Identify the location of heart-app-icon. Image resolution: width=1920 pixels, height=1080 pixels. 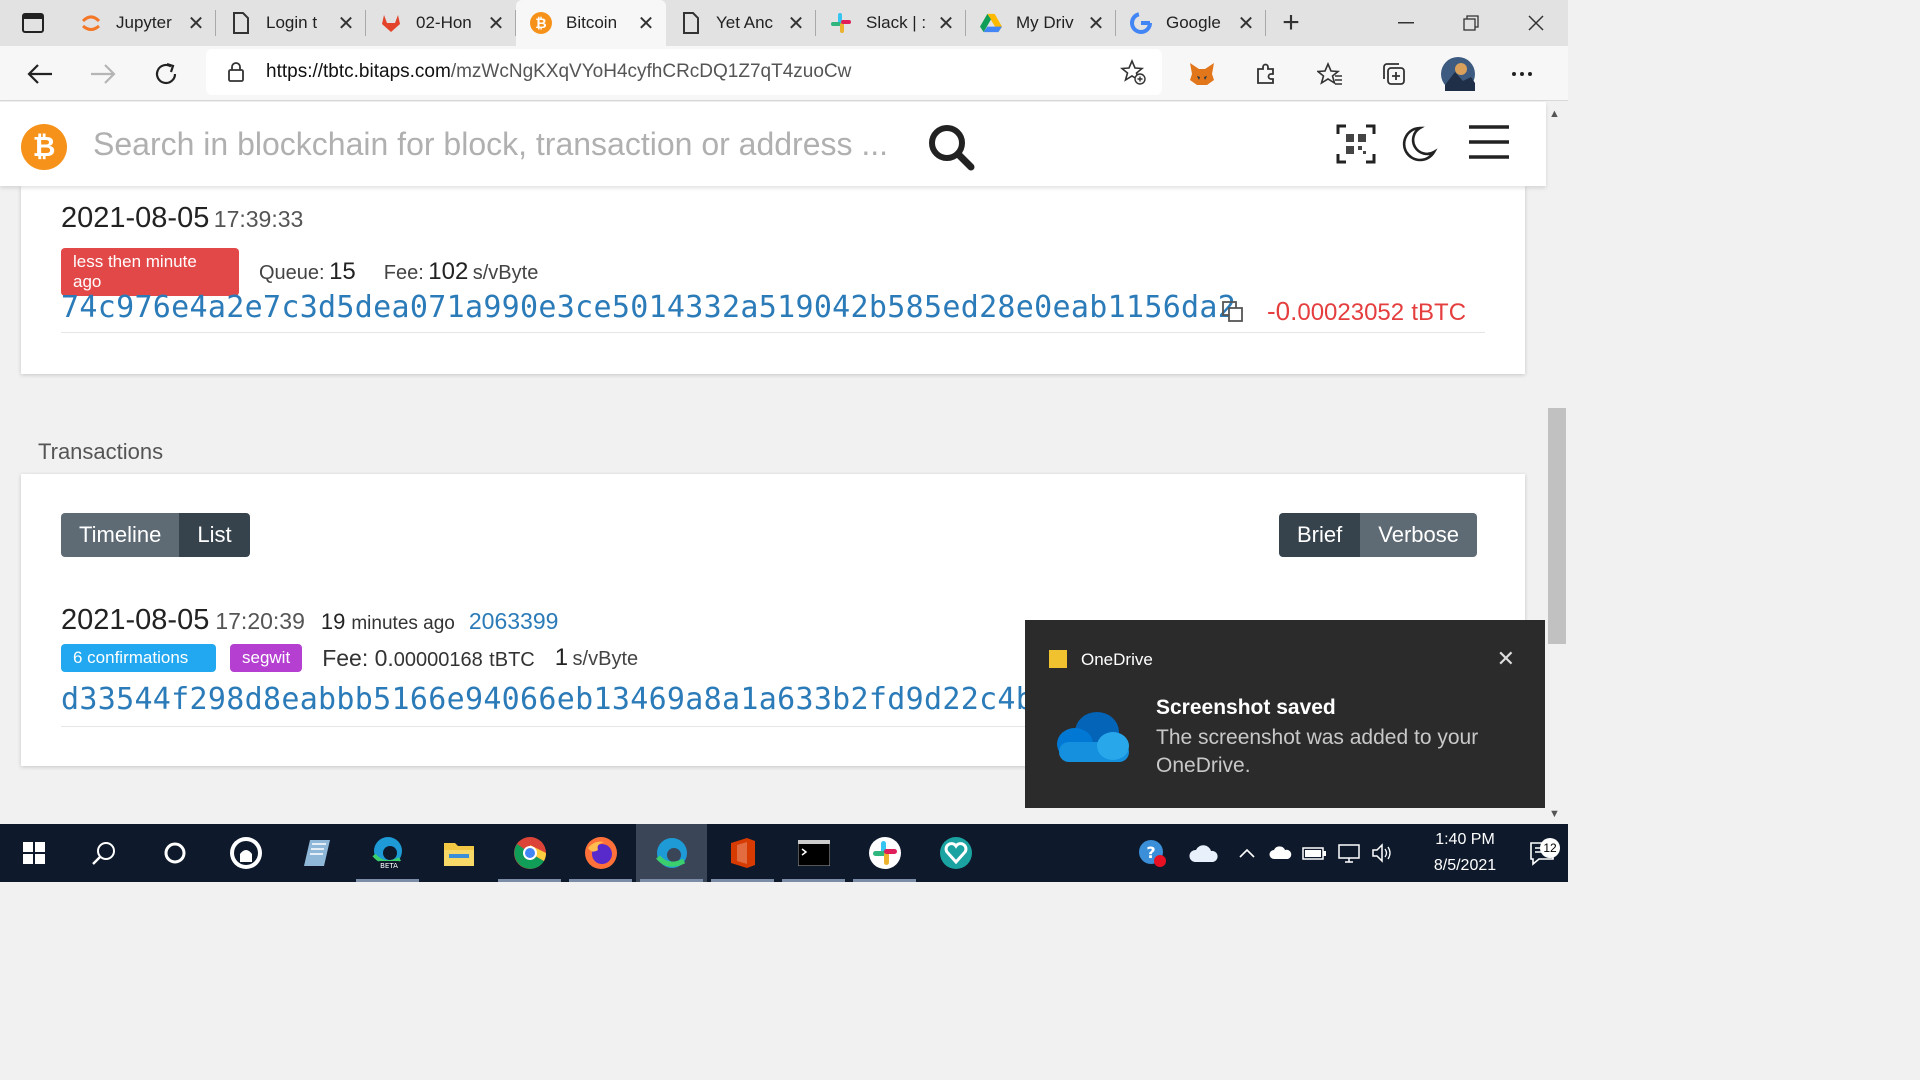
(955, 853).